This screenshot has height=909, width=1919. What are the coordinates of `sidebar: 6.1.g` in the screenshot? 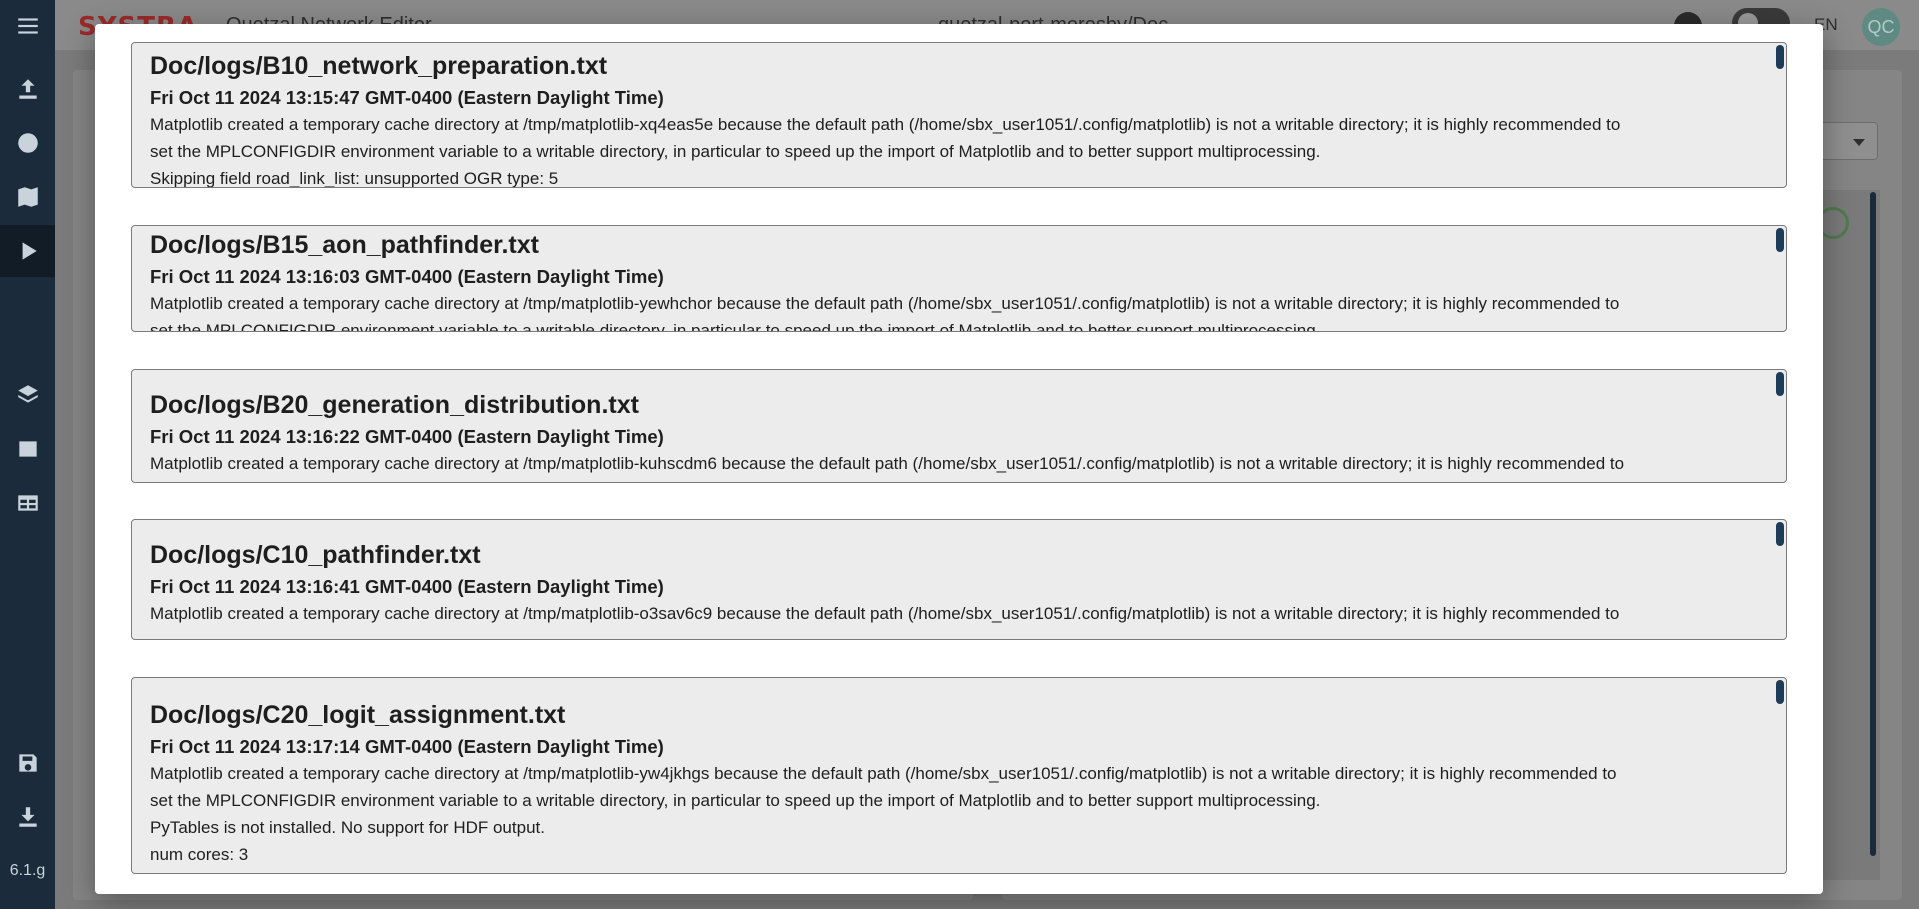 It's located at (27, 454).